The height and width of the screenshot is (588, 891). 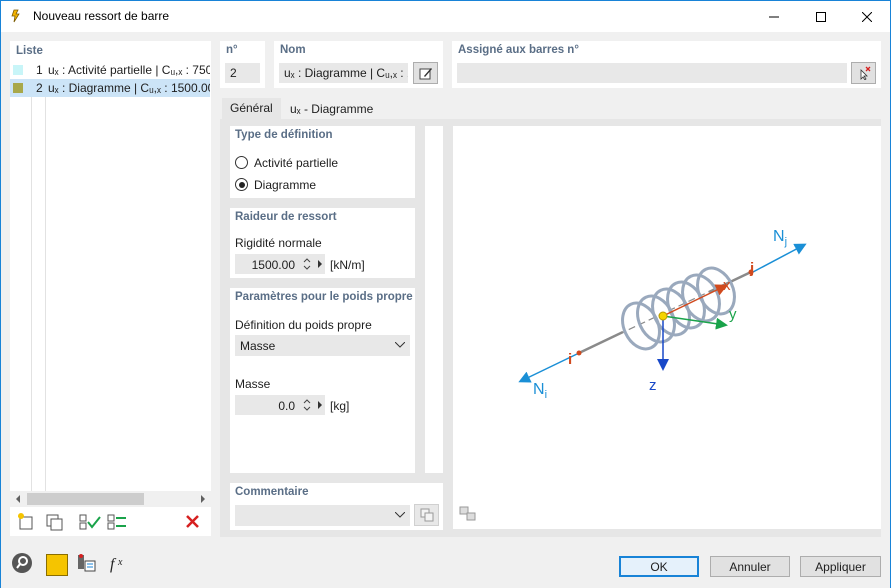 I want to click on maximize-icon, so click(x=821, y=16).